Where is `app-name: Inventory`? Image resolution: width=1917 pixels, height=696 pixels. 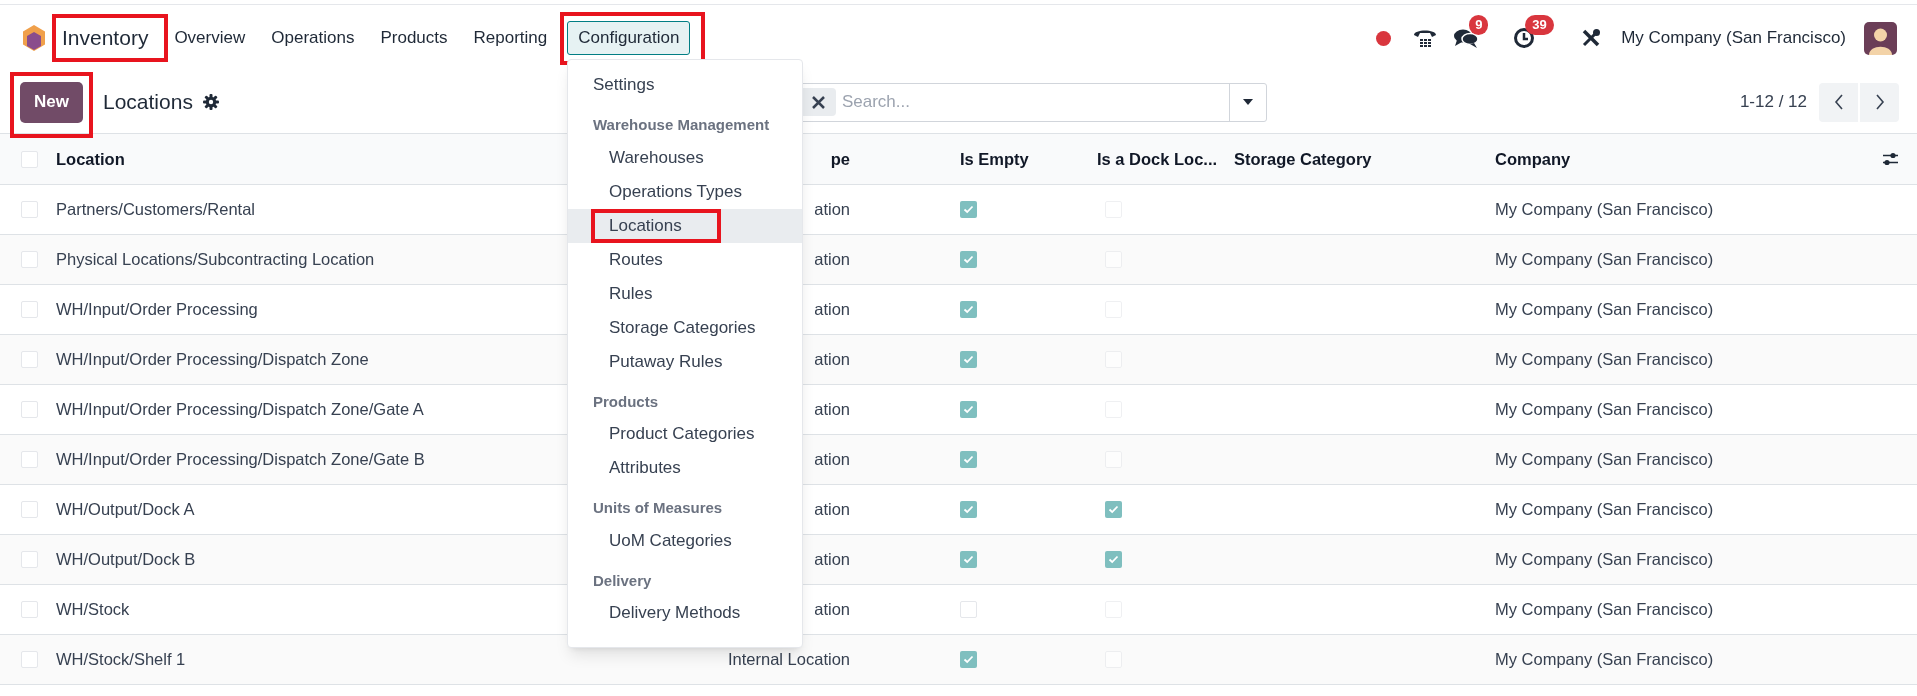 app-name: Inventory is located at coordinates (105, 38).